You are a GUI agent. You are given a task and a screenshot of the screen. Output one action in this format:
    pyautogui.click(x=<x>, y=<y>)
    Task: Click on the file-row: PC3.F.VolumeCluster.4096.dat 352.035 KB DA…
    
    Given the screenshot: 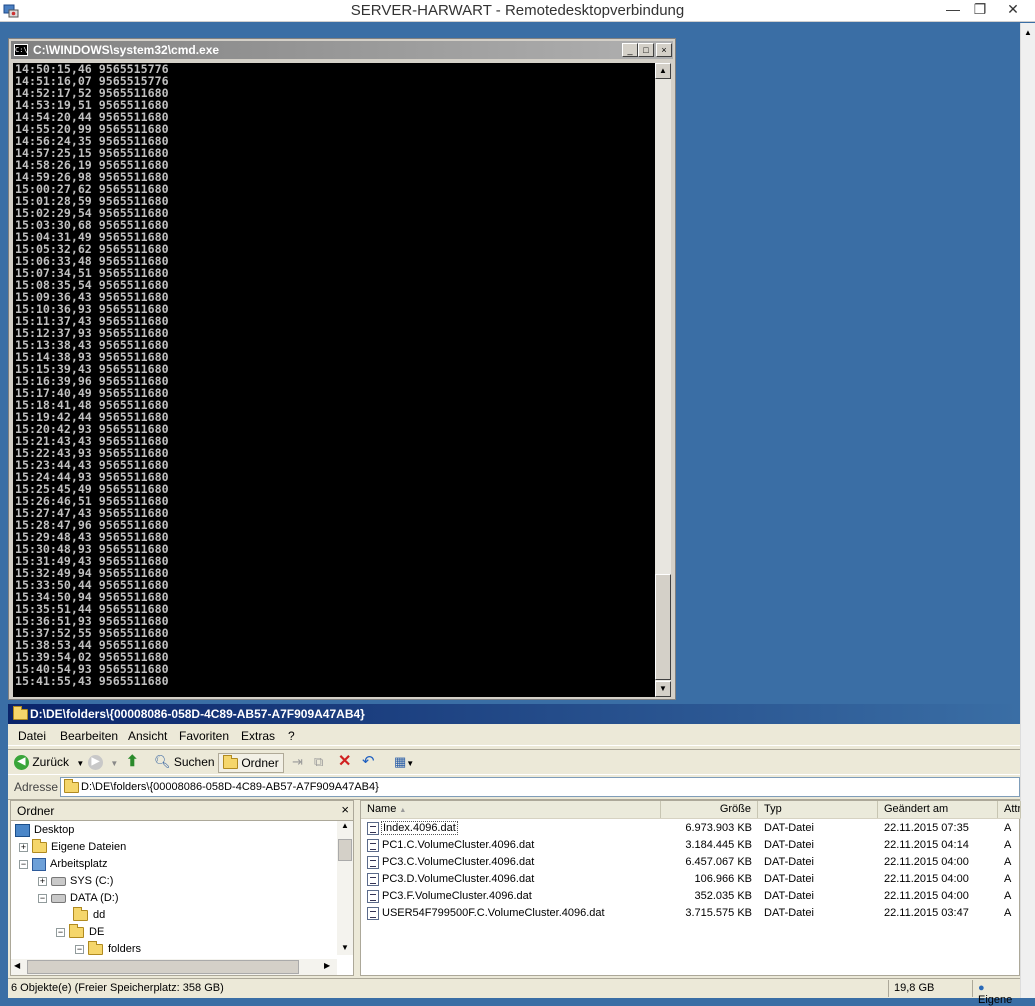 What is the action you would take?
    pyautogui.click(x=691, y=896)
    